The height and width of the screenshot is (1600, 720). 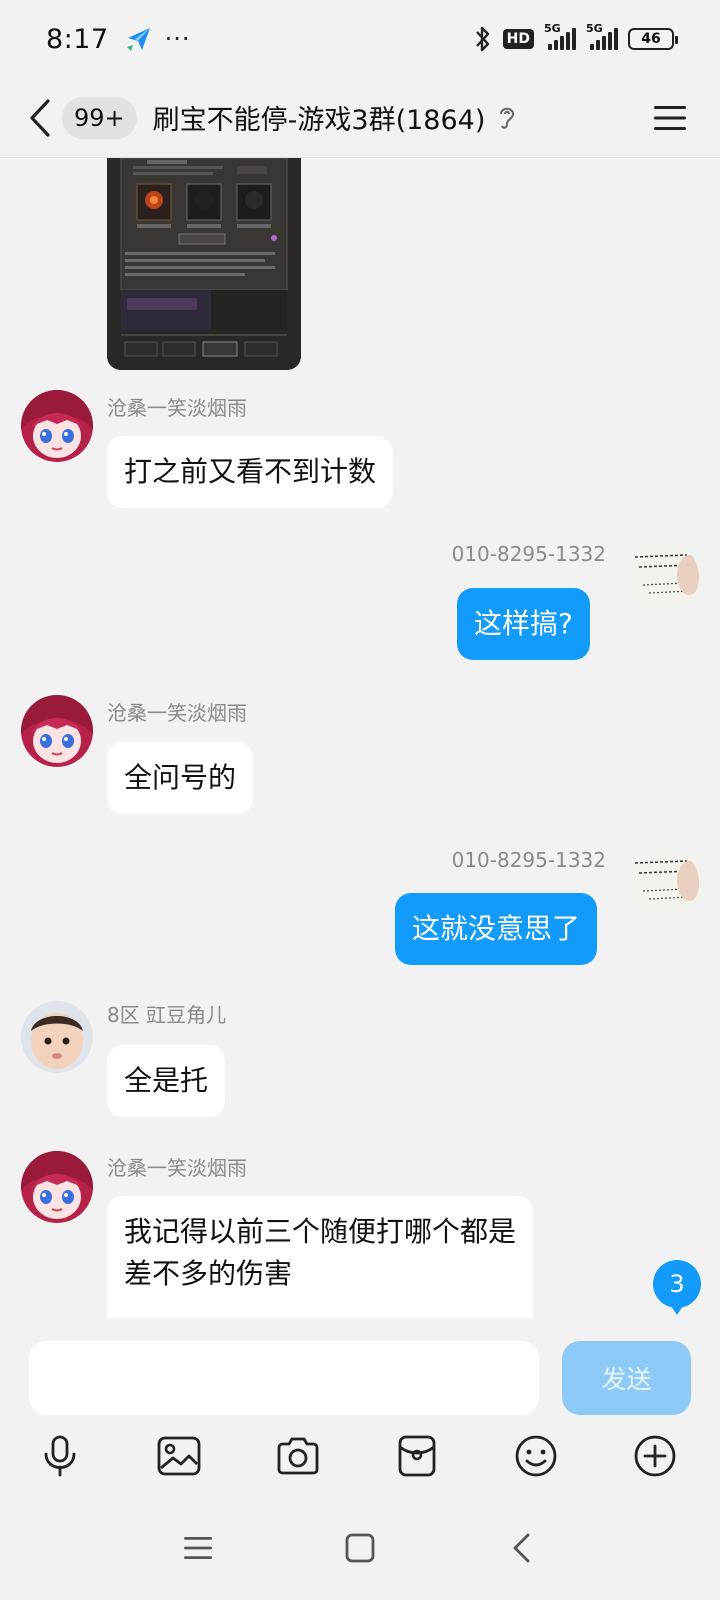 I want to click on image-message, so click(x=204, y=264).